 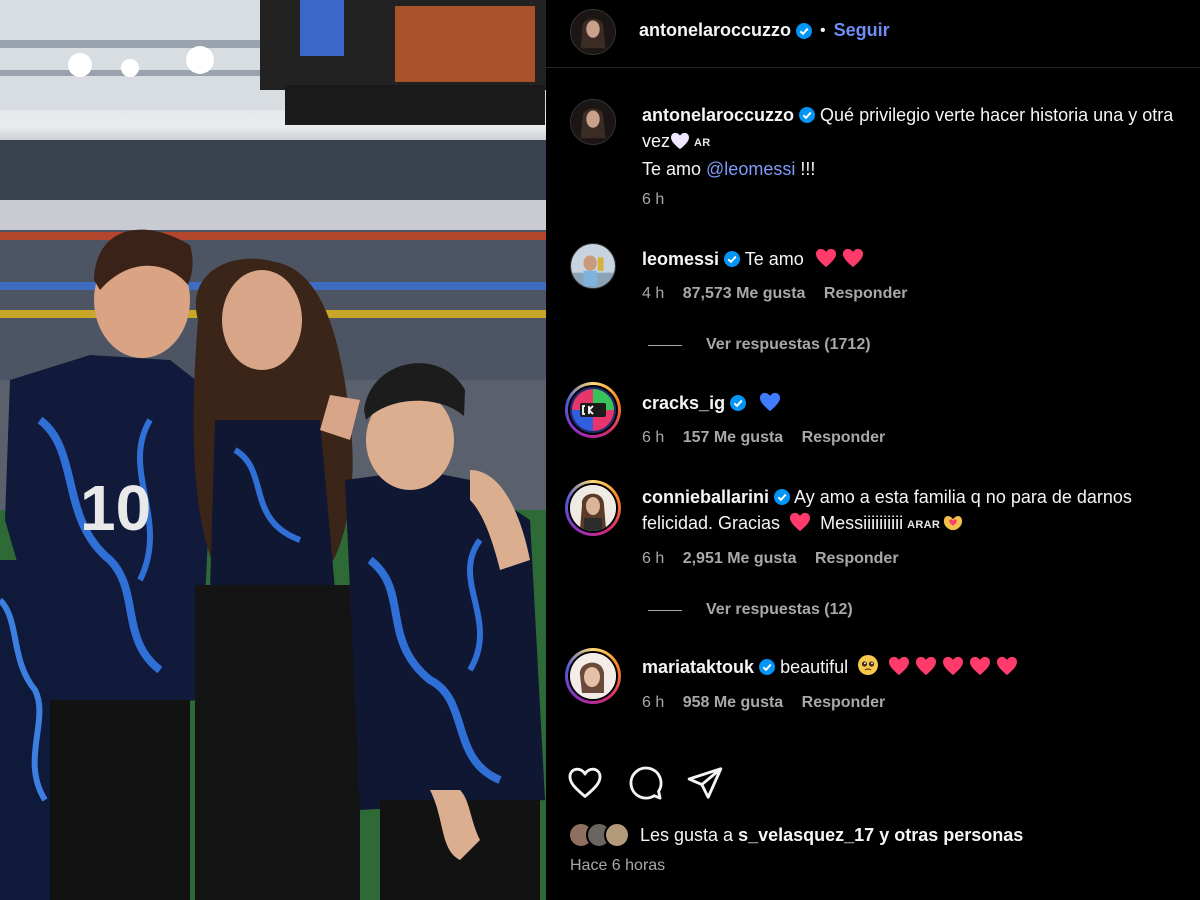 I want to click on argentina-flags-emoji: ARAR, so click(x=924, y=525).